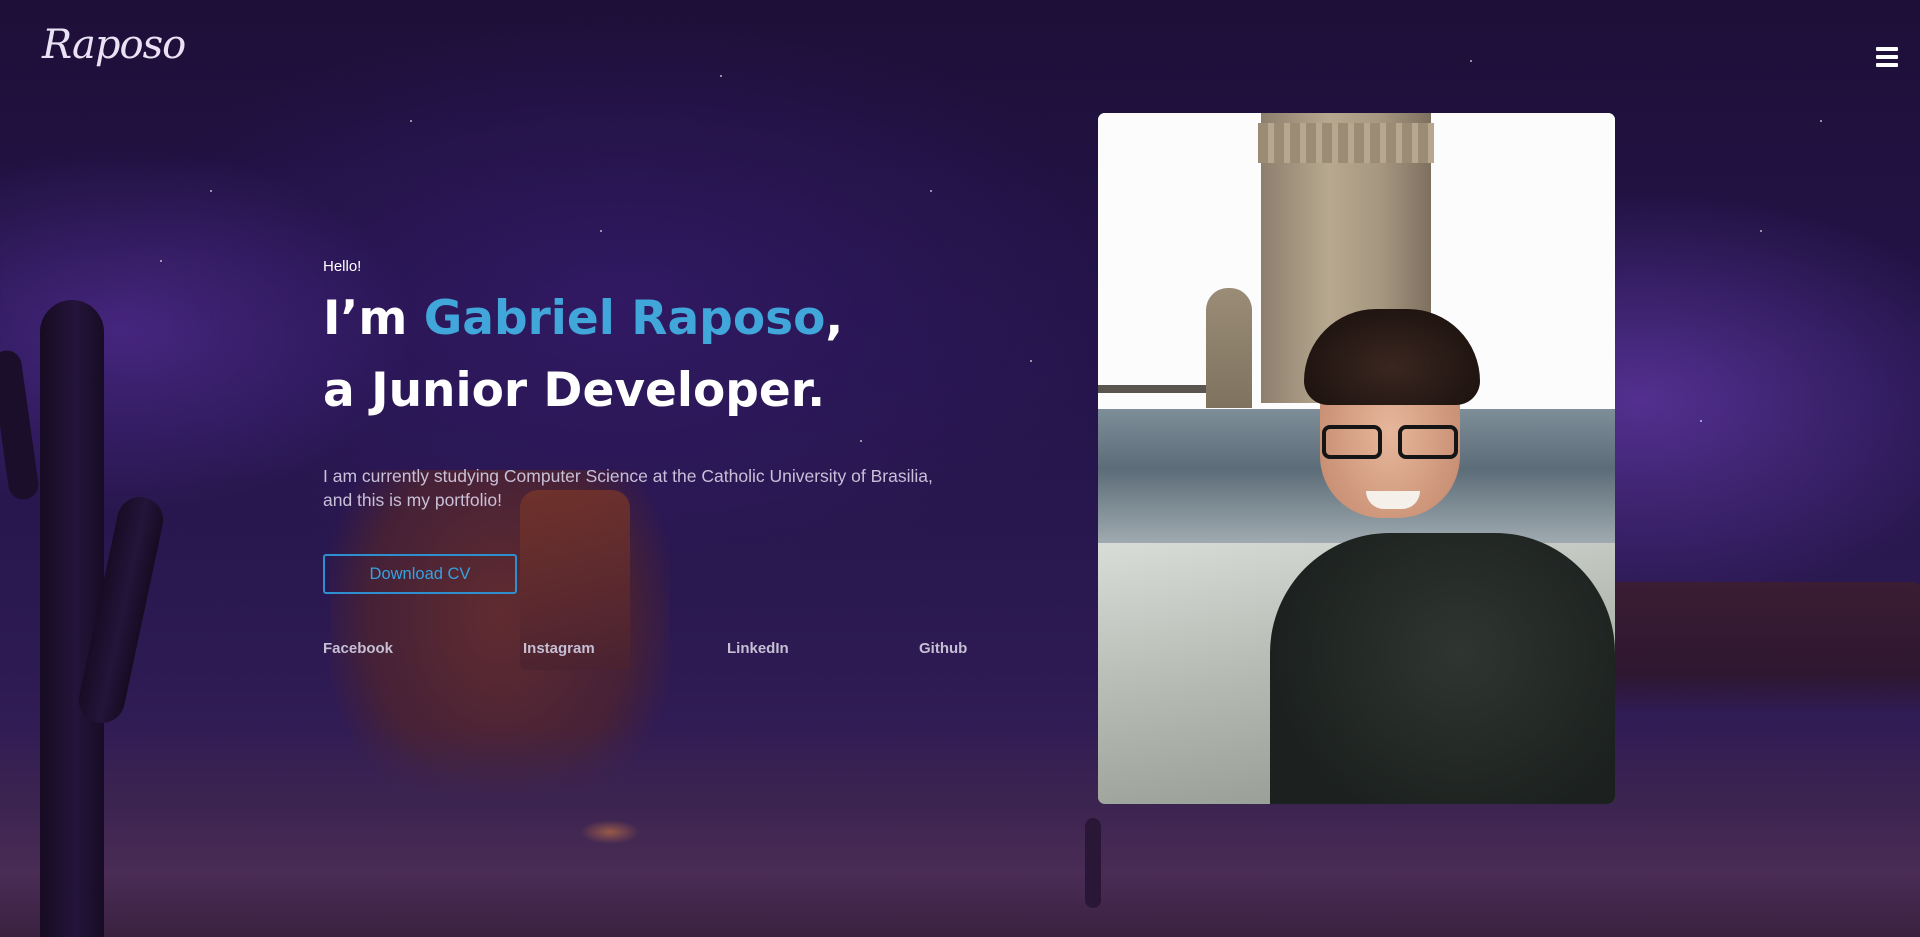 Image resolution: width=1920 pixels, height=937 pixels. Describe the element at coordinates (943, 648) in the screenshot. I see `github-link: Github` at that location.